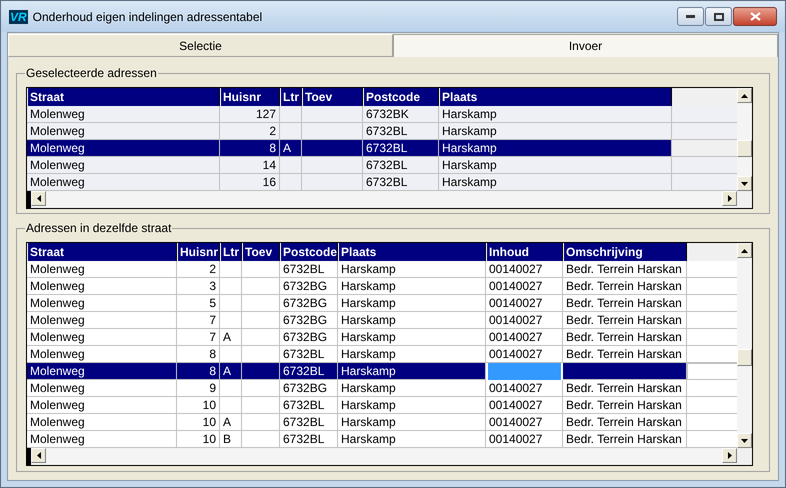  What do you see at coordinates (625, 252) in the screenshot?
I see `column-header: Omschrijving` at bounding box center [625, 252].